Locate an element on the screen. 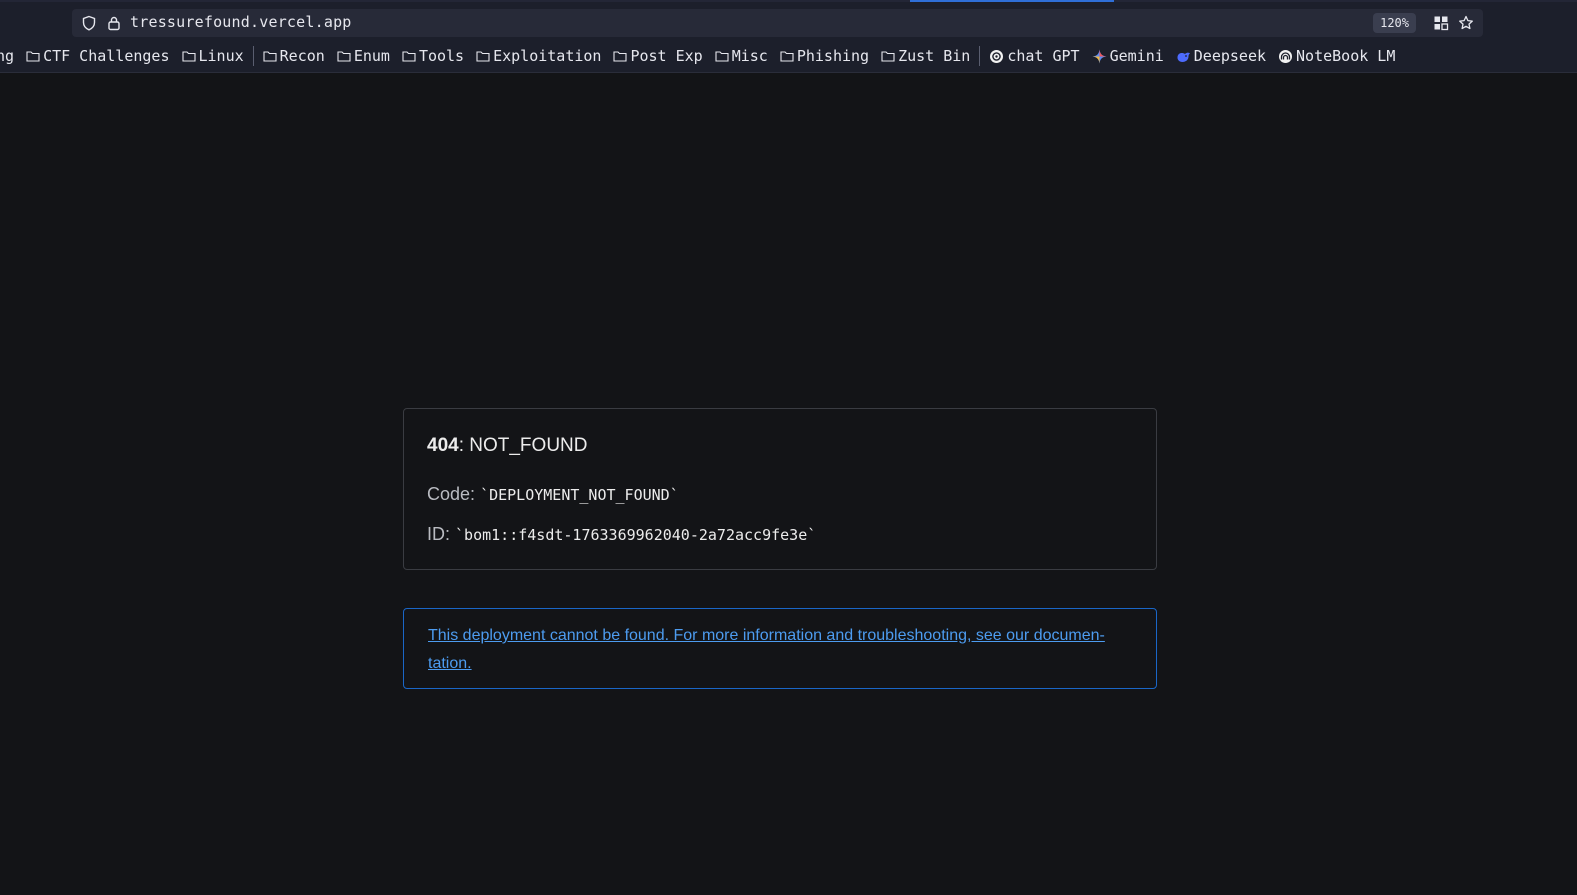  bookmark-chat-gpt: chat GPT is located at coordinates (1034, 56).